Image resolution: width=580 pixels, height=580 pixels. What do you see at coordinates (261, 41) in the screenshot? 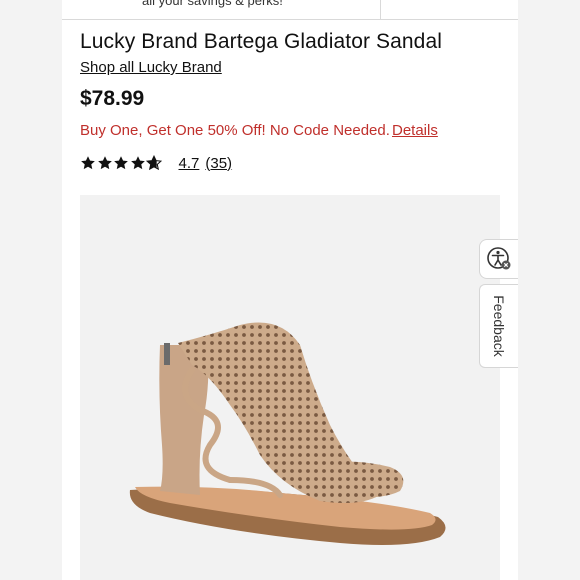
I see `product-title: Lucky Brand Bartega Gladiator Sandal` at bounding box center [261, 41].